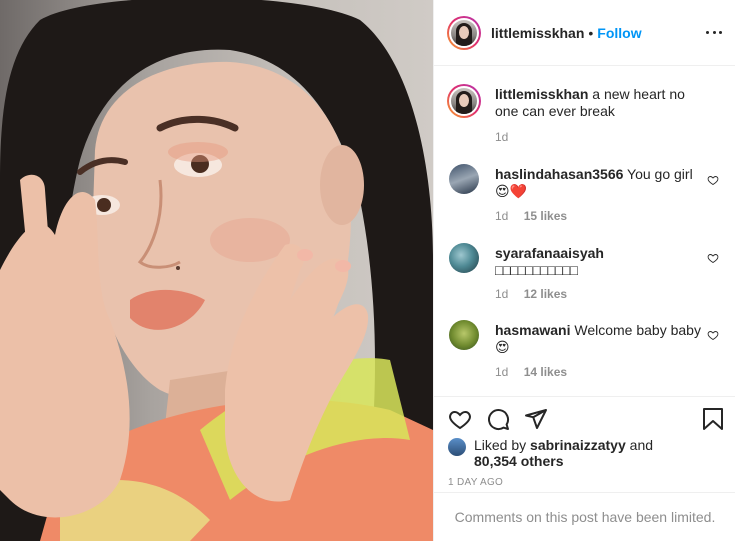  What do you see at coordinates (536, 270) in the screenshot?
I see `comment-body: □□□□□□□□□□□` at bounding box center [536, 270].